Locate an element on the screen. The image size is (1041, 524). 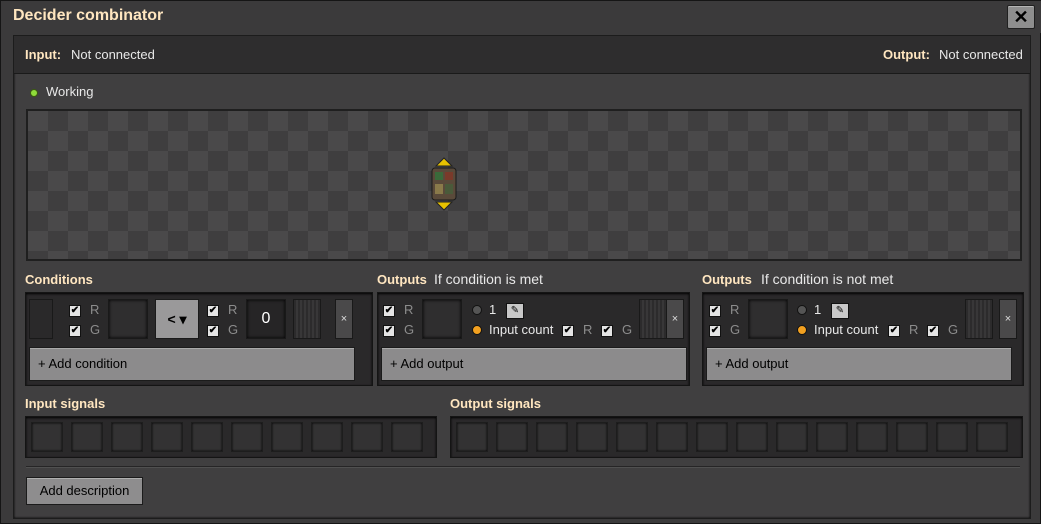
condition-right-red-checkbox: ✔ is located at coordinates (213, 311).